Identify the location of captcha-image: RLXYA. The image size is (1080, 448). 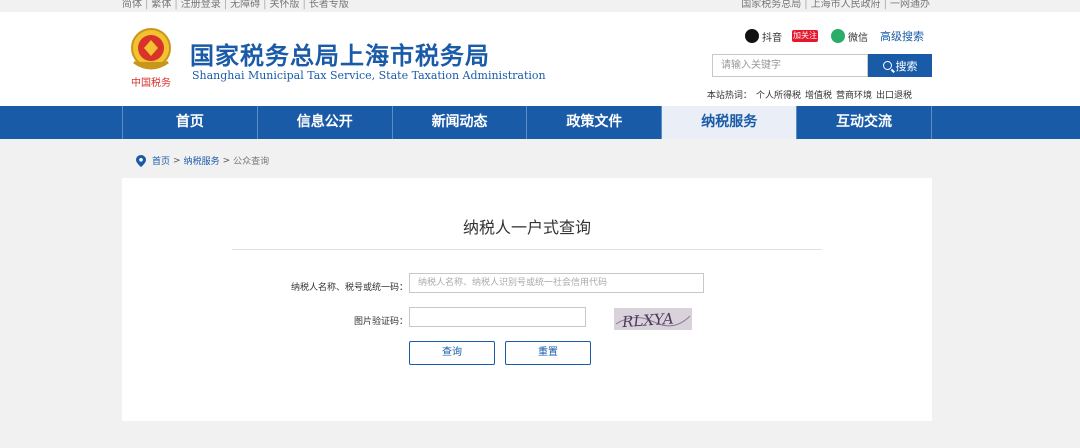
(653, 319).